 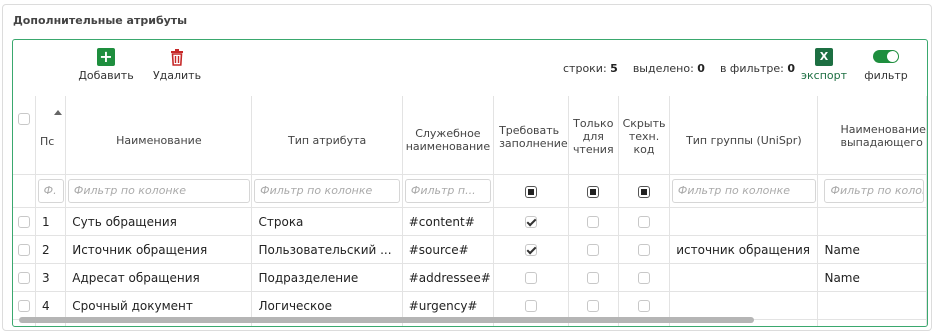 What do you see at coordinates (644, 191) in the screenshot?
I see `filter-hidden-checkbox` at bounding box center [644, 191].